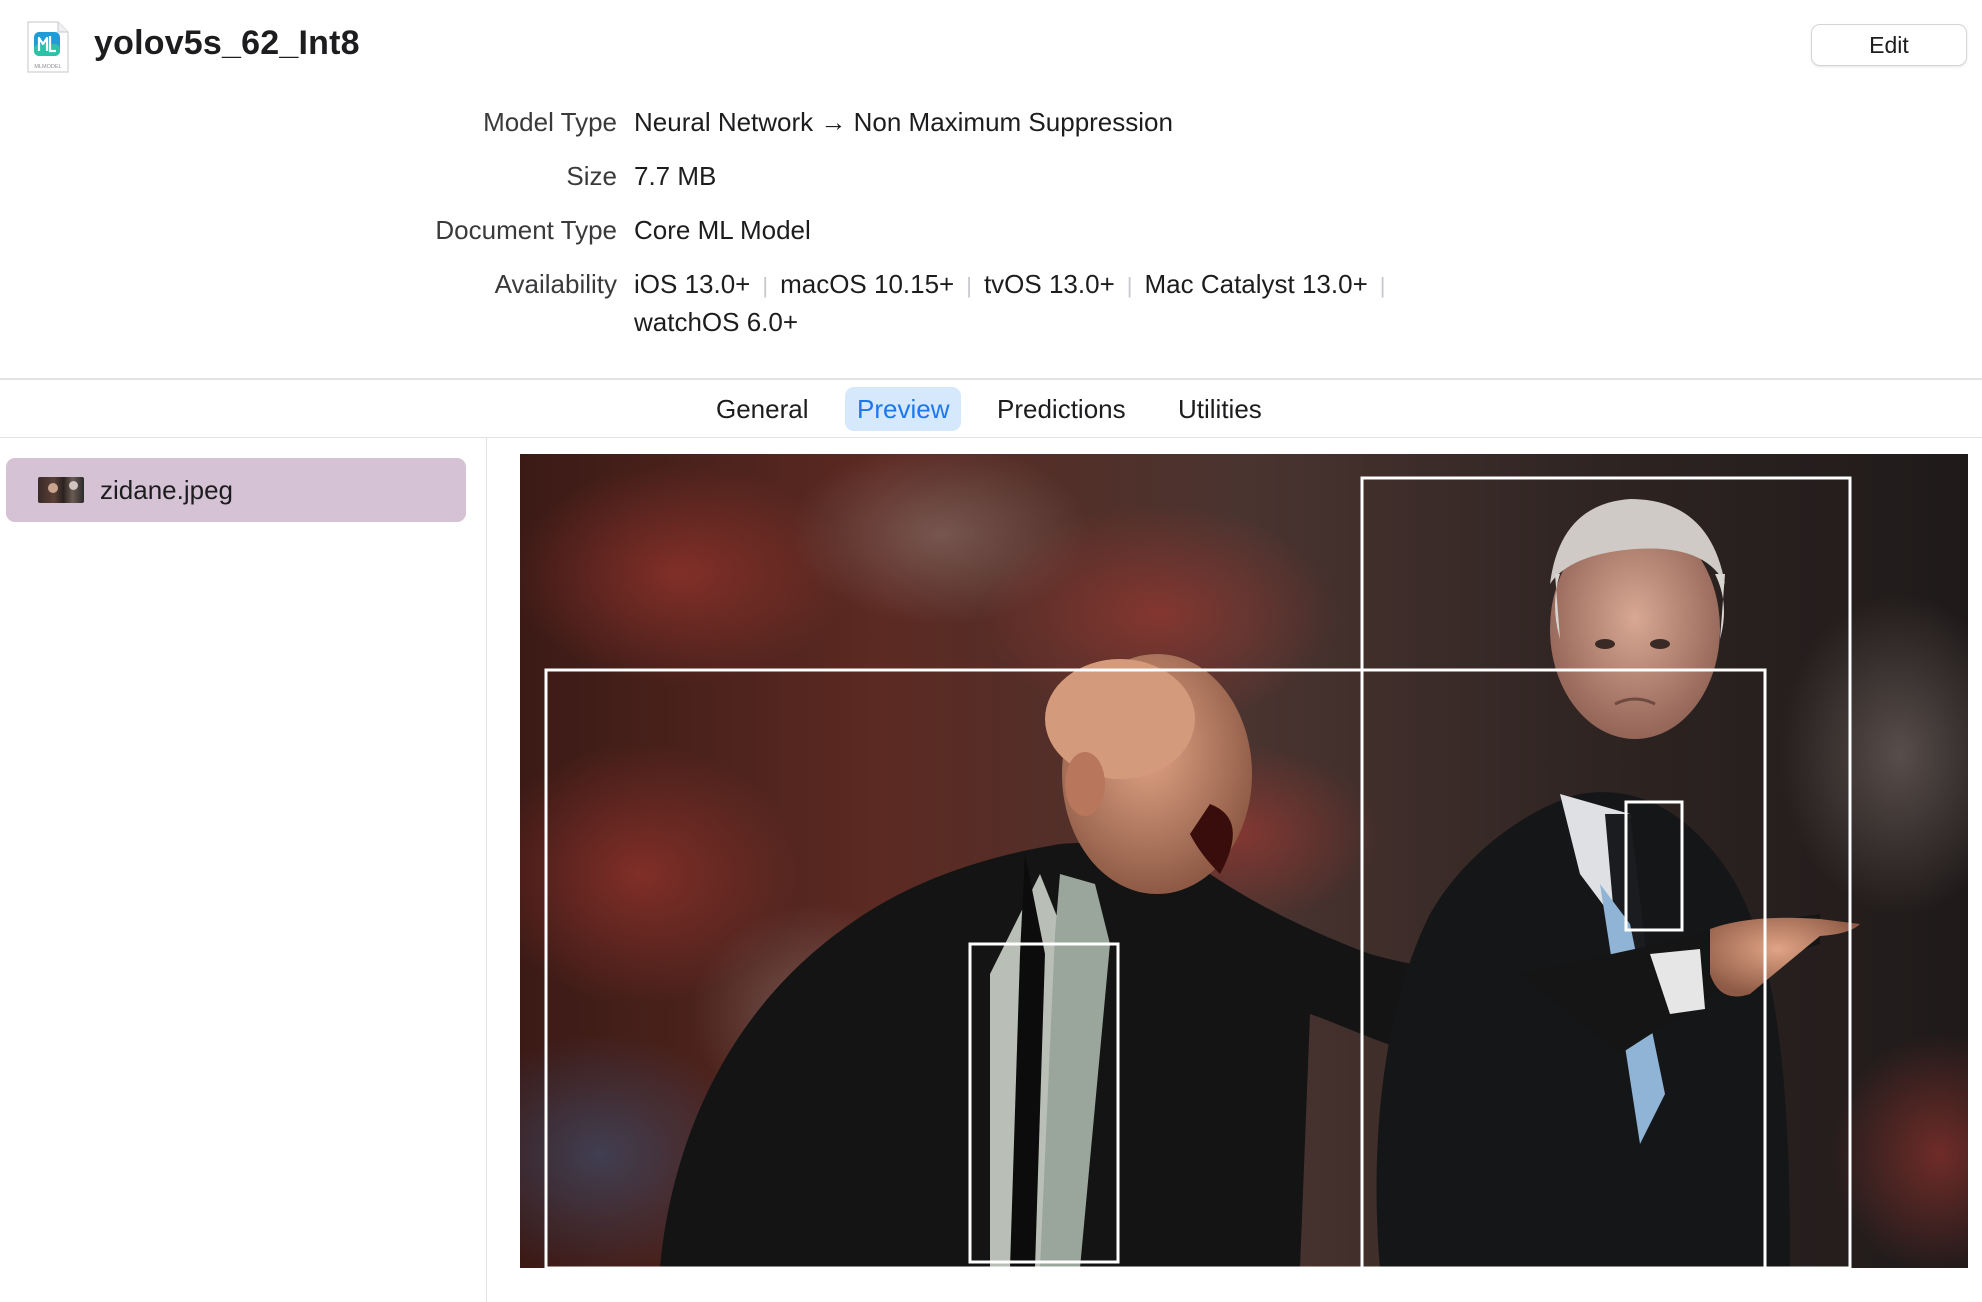  Describe the element at coordinates (692, 284) in the screenshot. I see `availability-ios: iOS 13.0+` at that location.